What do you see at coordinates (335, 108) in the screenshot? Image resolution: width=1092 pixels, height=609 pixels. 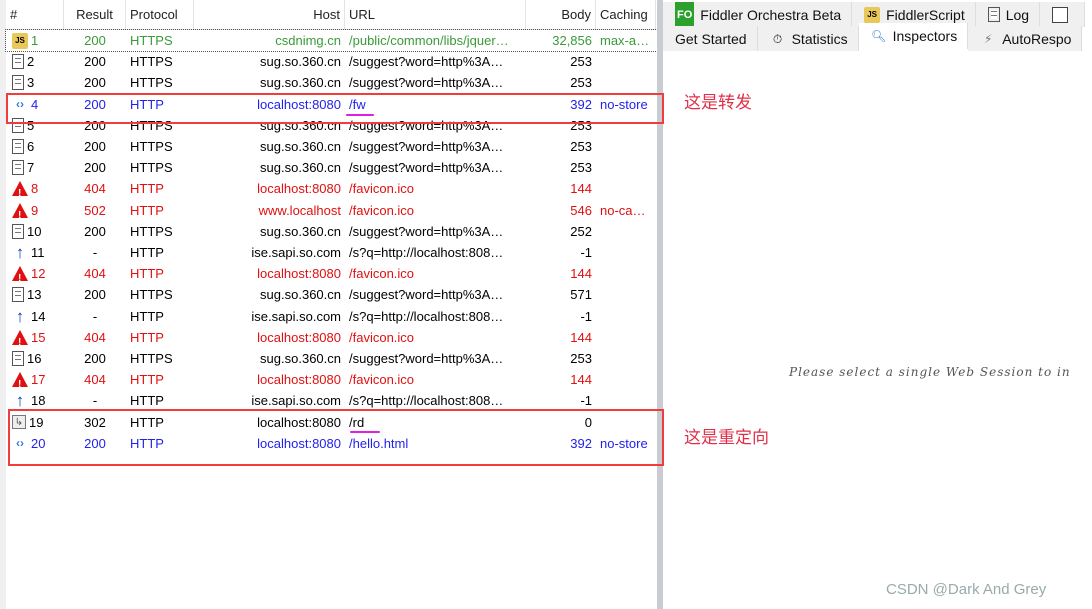 I see `highlight-box-forward` at bounding box center [335, 108].